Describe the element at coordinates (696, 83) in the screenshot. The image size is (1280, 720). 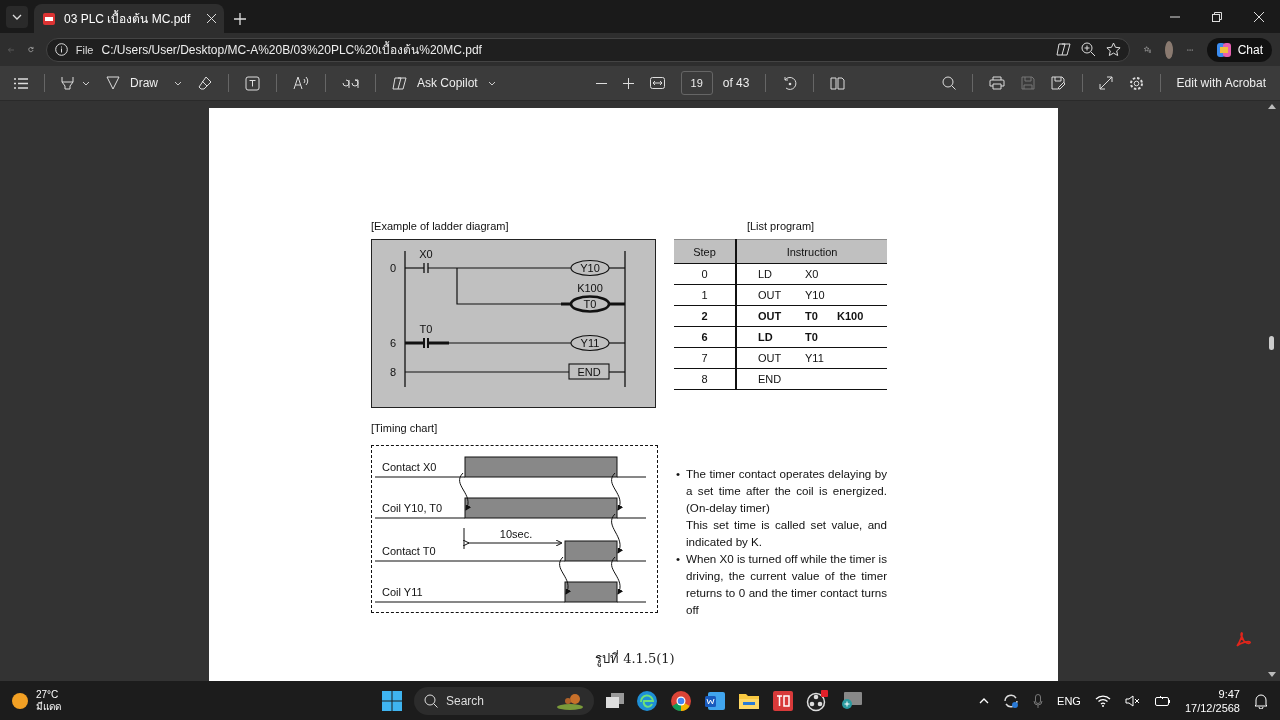
I see `page-number-field: 19` at that location.